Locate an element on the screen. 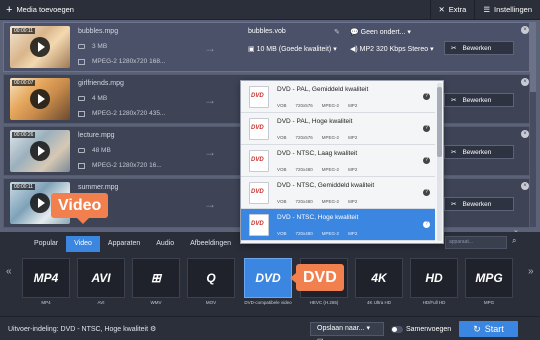 This screenshot has width=540, height=340. format-dvd: DVD DVD-compatibele video is located at coordinates (268, 283).